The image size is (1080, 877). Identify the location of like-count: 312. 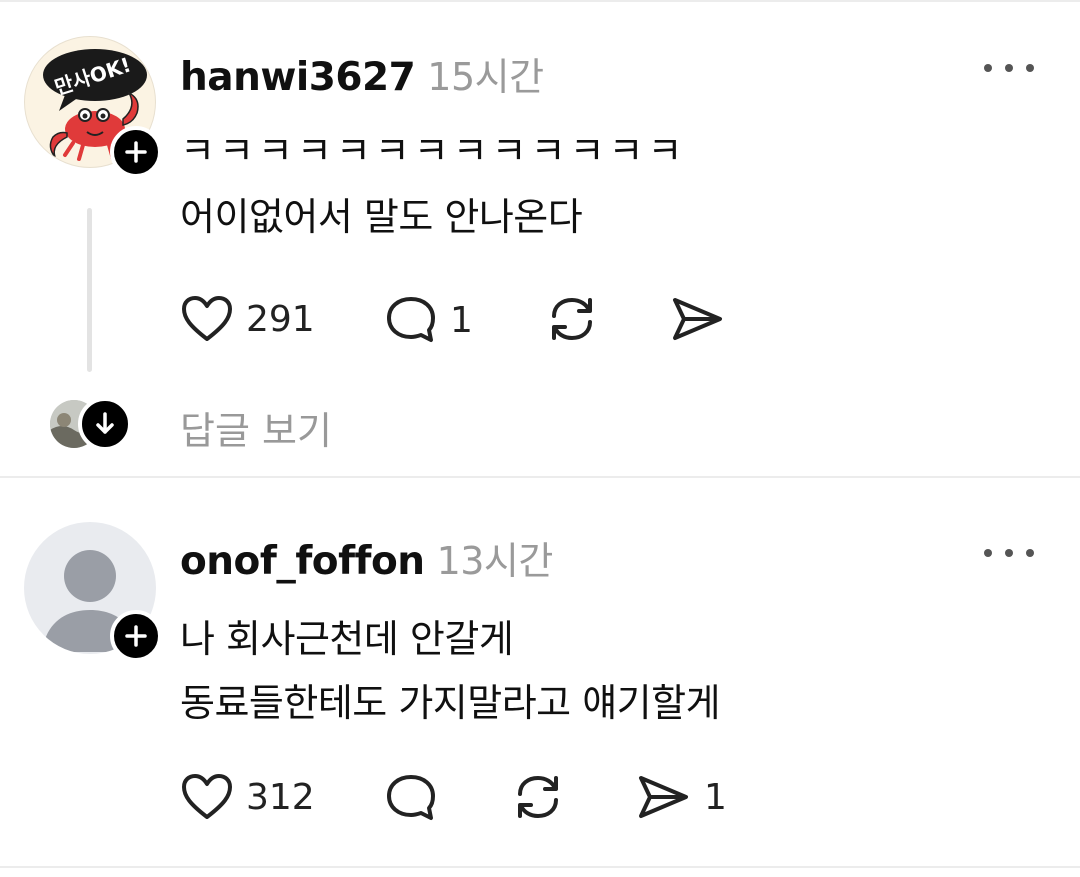
(280, 797).